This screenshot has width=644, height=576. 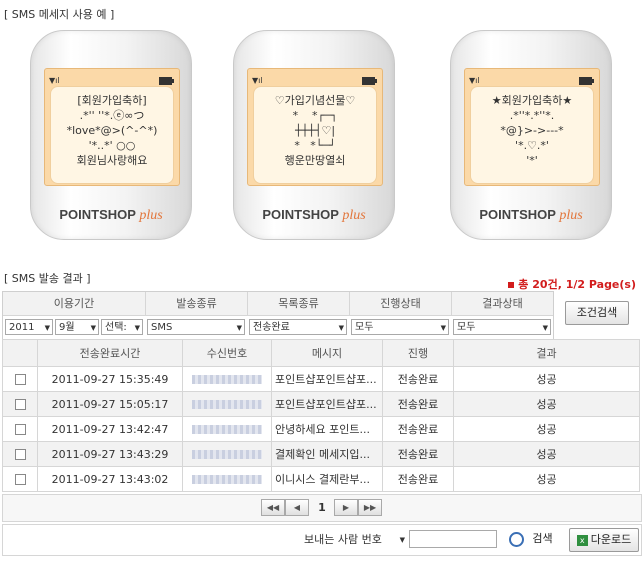 What do you see at coordinates (400, 327) in the screenshot?
I see `progress-select: 모두` at bounding box center [400, 327].